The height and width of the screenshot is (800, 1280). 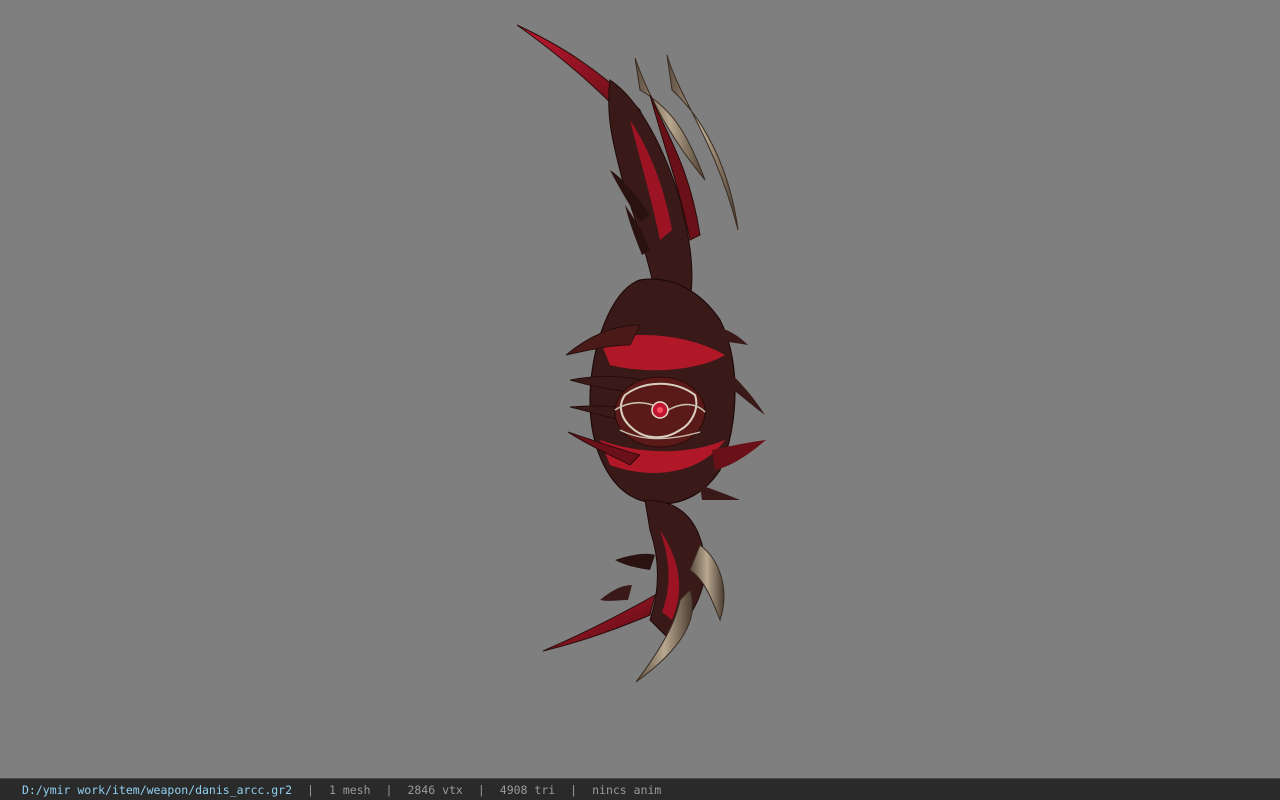 I want to click on mesh-count: 1 mesh, so click(x=349, y=789).